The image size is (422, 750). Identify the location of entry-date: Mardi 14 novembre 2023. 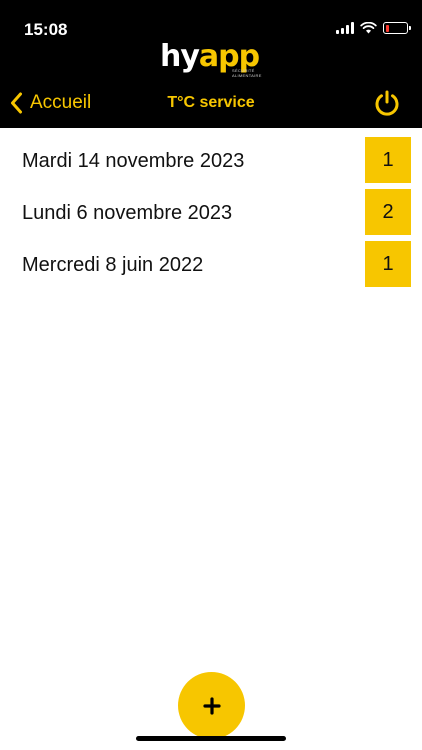
(133, 161).